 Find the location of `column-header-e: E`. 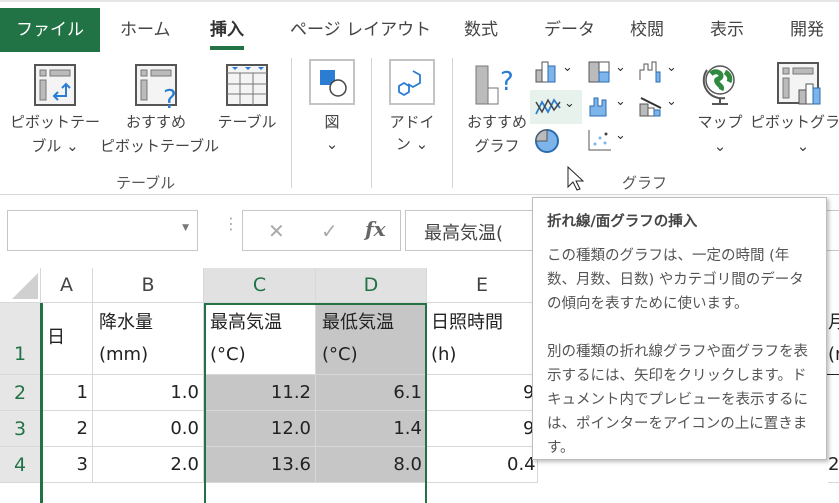

column-header-e: E is located at coordinates (482, 285).